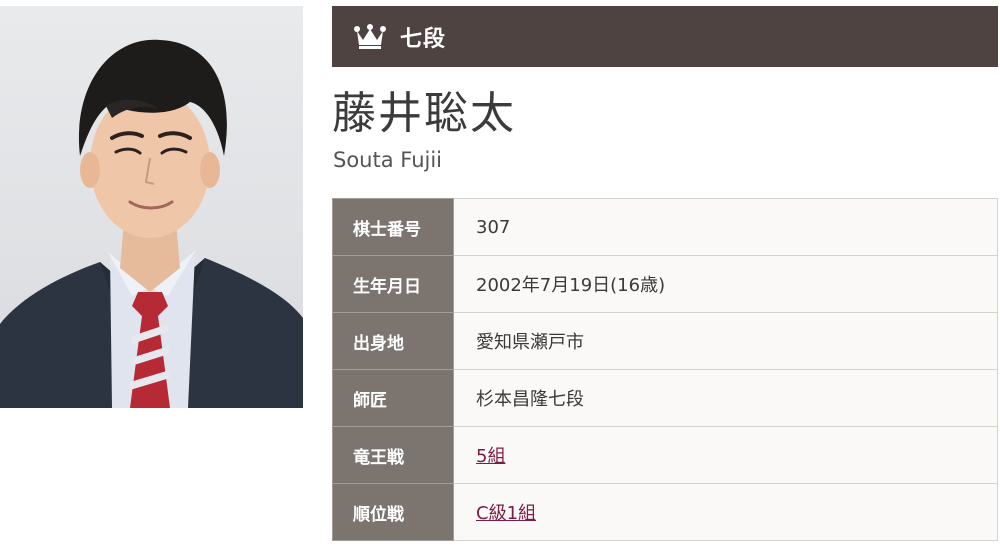 The height and width of the screenshot is (552, 1000). What do you see at coordinates (370, 36) in the screenshot?
I see `crown-icon` at bounding box center [370, 36].